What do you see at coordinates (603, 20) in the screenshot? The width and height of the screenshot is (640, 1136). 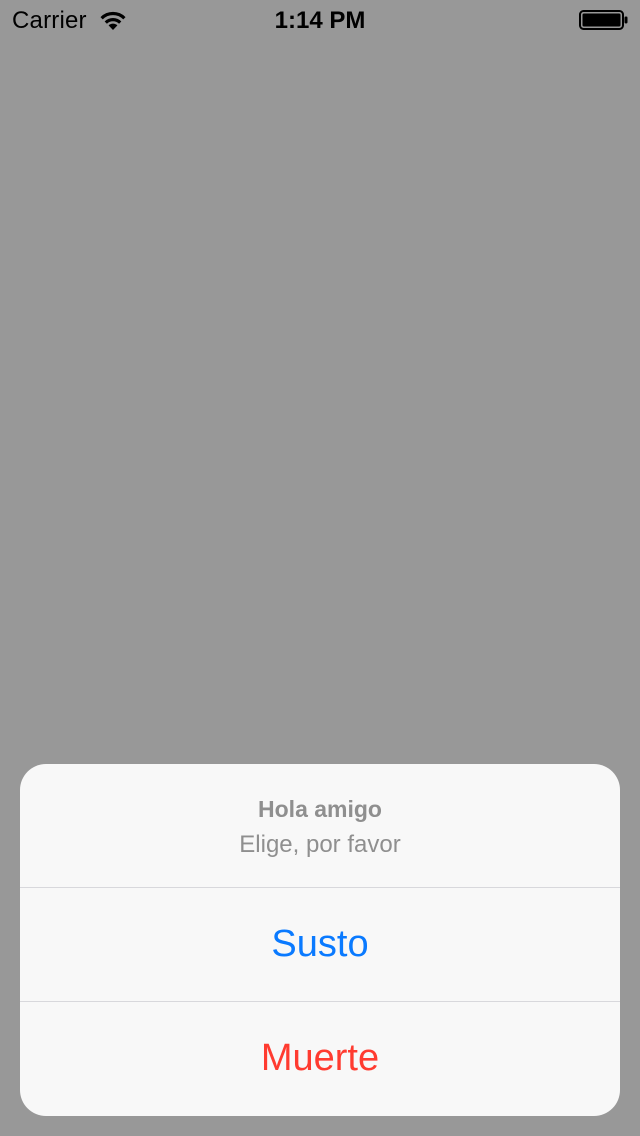 I see `battery-icon` at bounding box center [603, 20].